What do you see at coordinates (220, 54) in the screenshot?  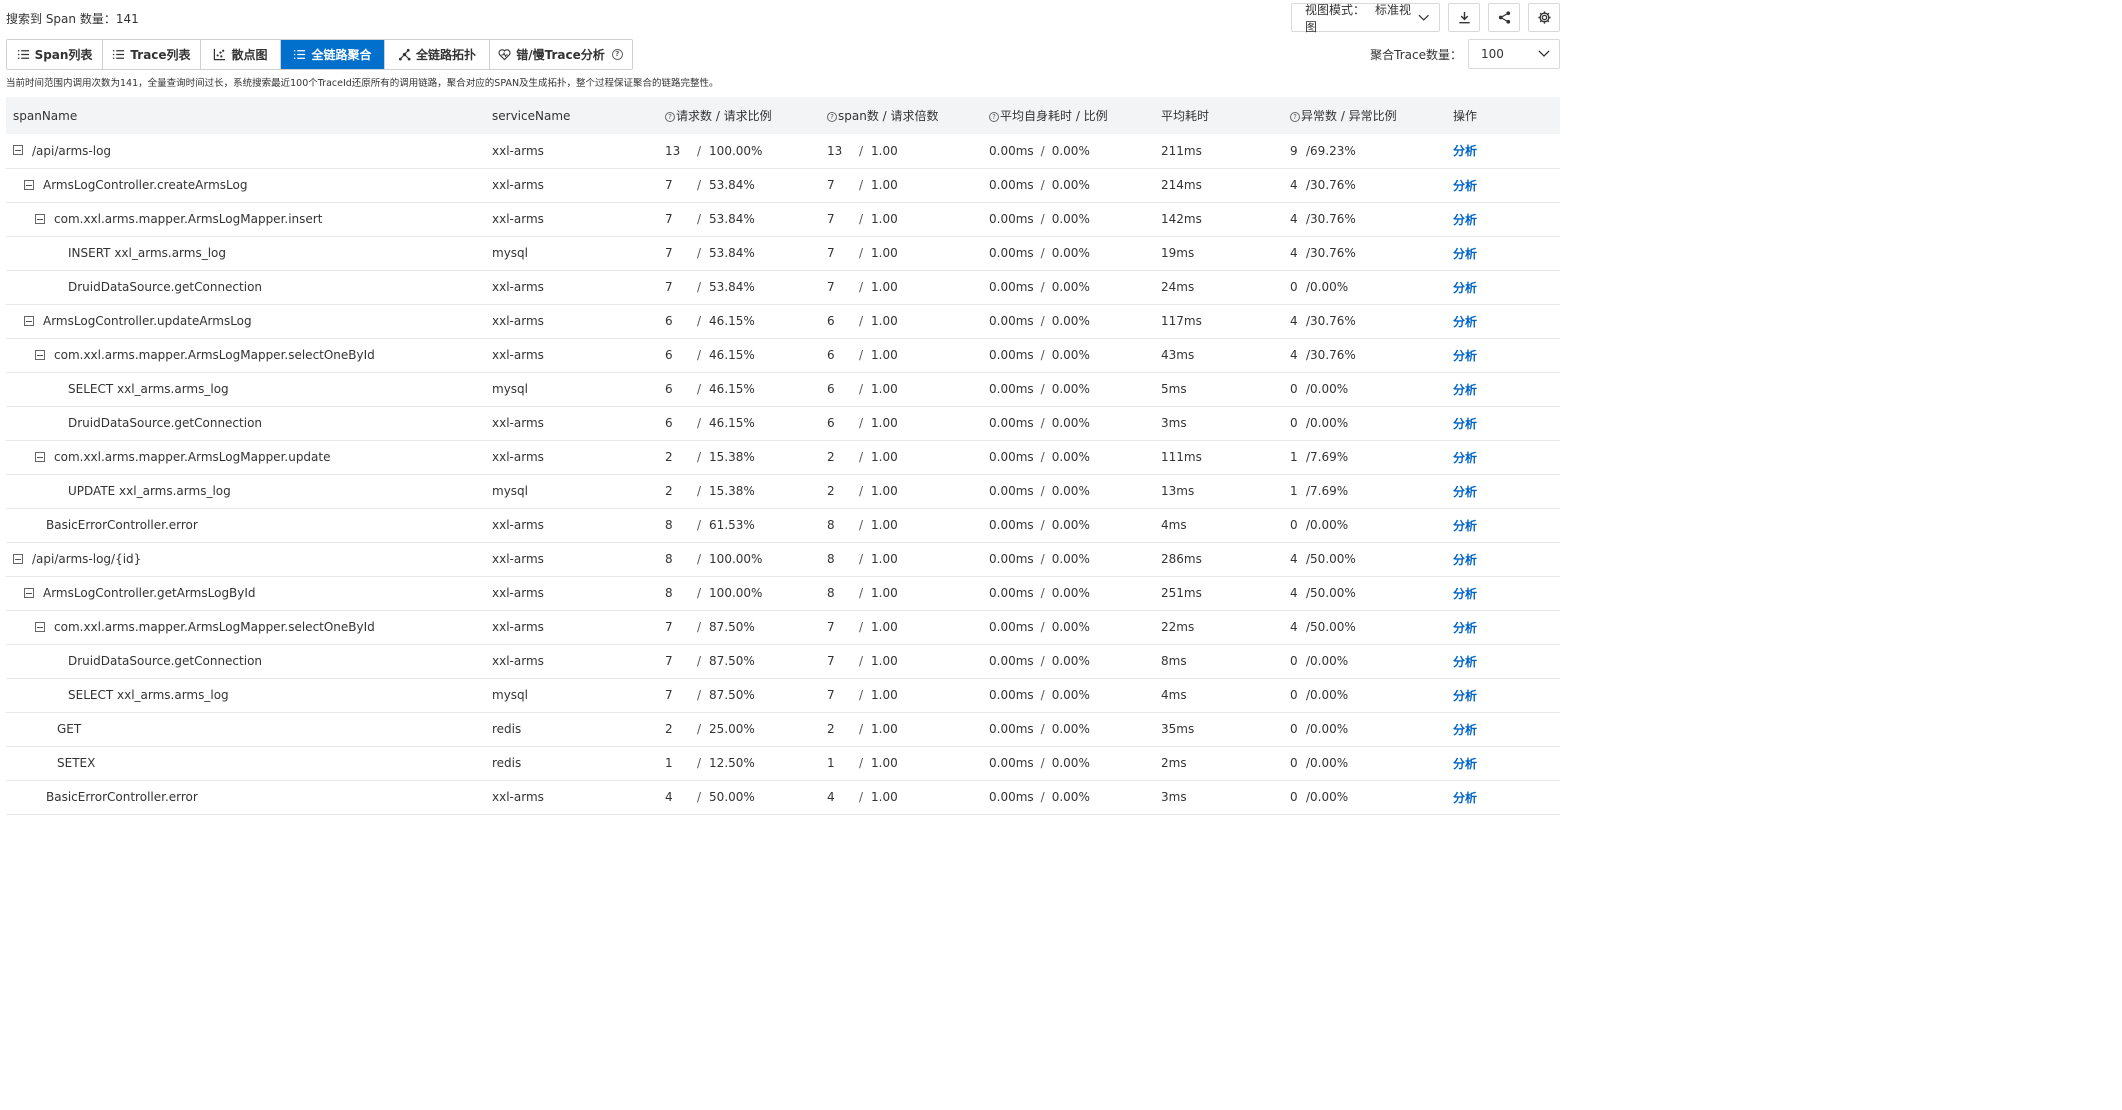 I see `scatter-icon` at bounding box center [220, 54].